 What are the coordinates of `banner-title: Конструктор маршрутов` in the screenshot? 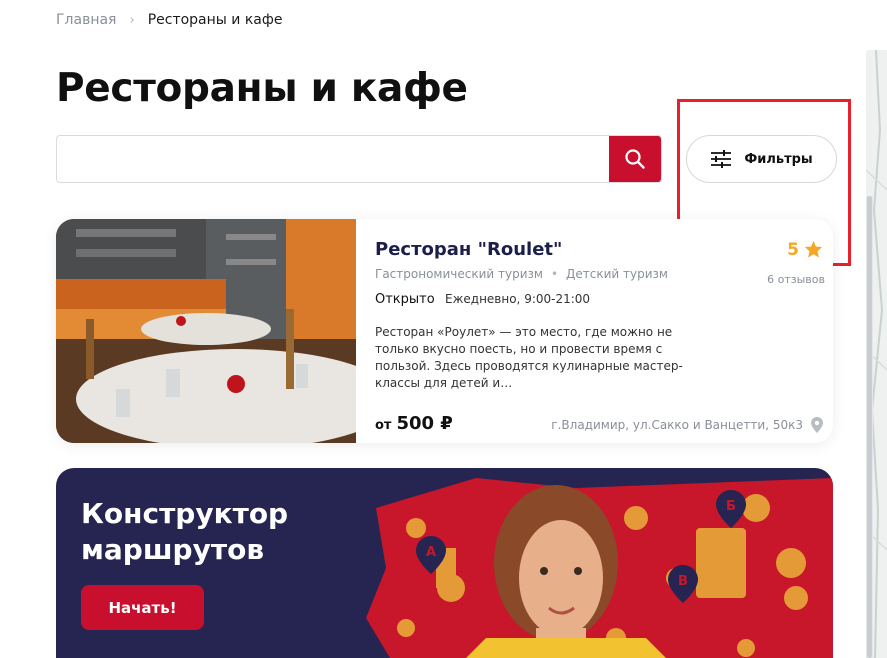 It's located at (191, 532).